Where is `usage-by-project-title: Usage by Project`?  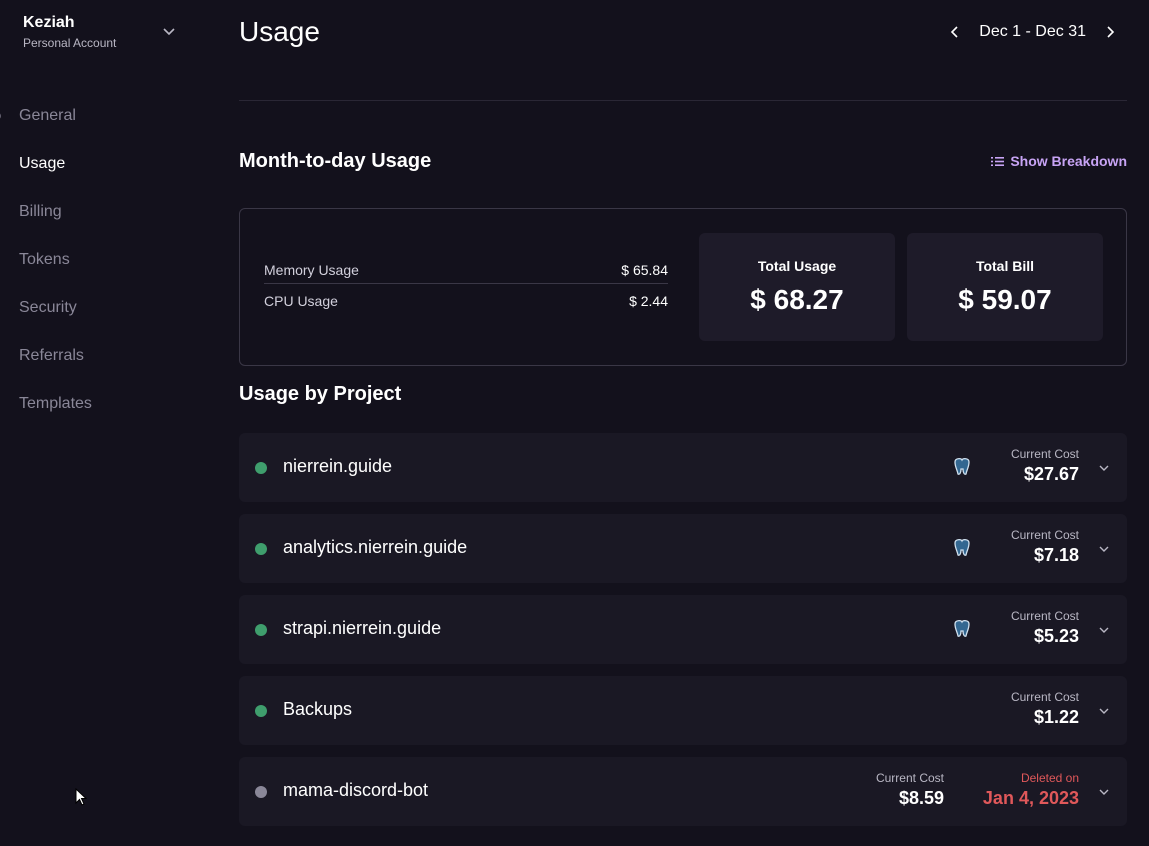
usage-by-project-title: Usage by Project is located at coordinates (320, 394).